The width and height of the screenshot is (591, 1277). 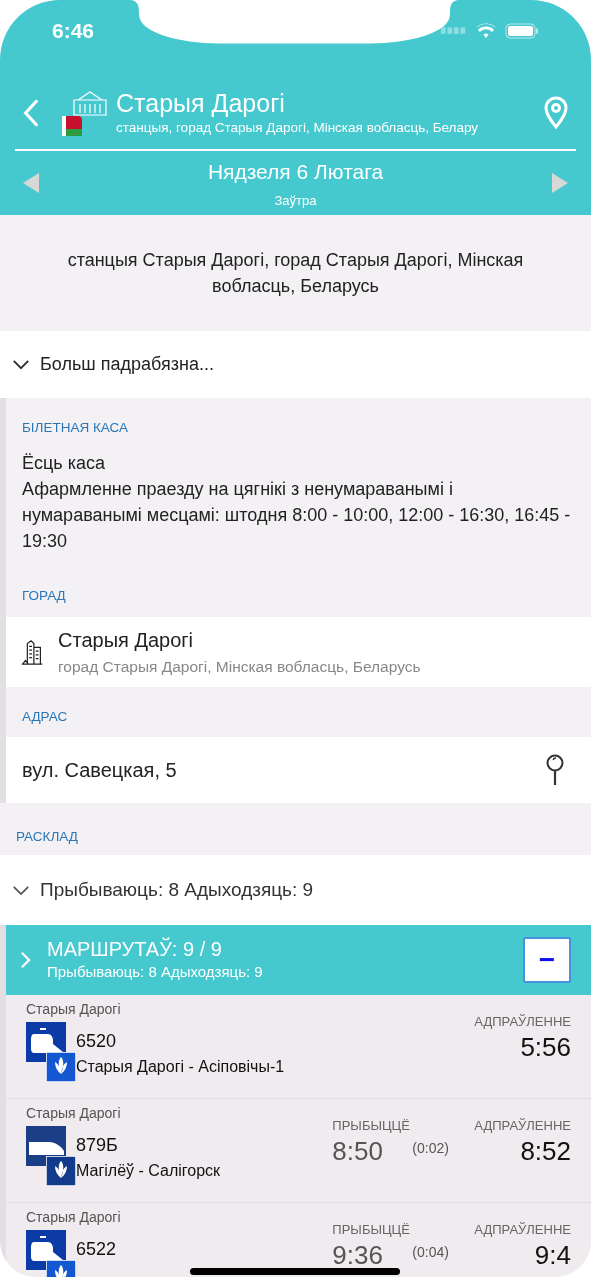 I want to click on train-route: Старыя Дарогі - Асіповічы-1, so click(x=181, y=1067).